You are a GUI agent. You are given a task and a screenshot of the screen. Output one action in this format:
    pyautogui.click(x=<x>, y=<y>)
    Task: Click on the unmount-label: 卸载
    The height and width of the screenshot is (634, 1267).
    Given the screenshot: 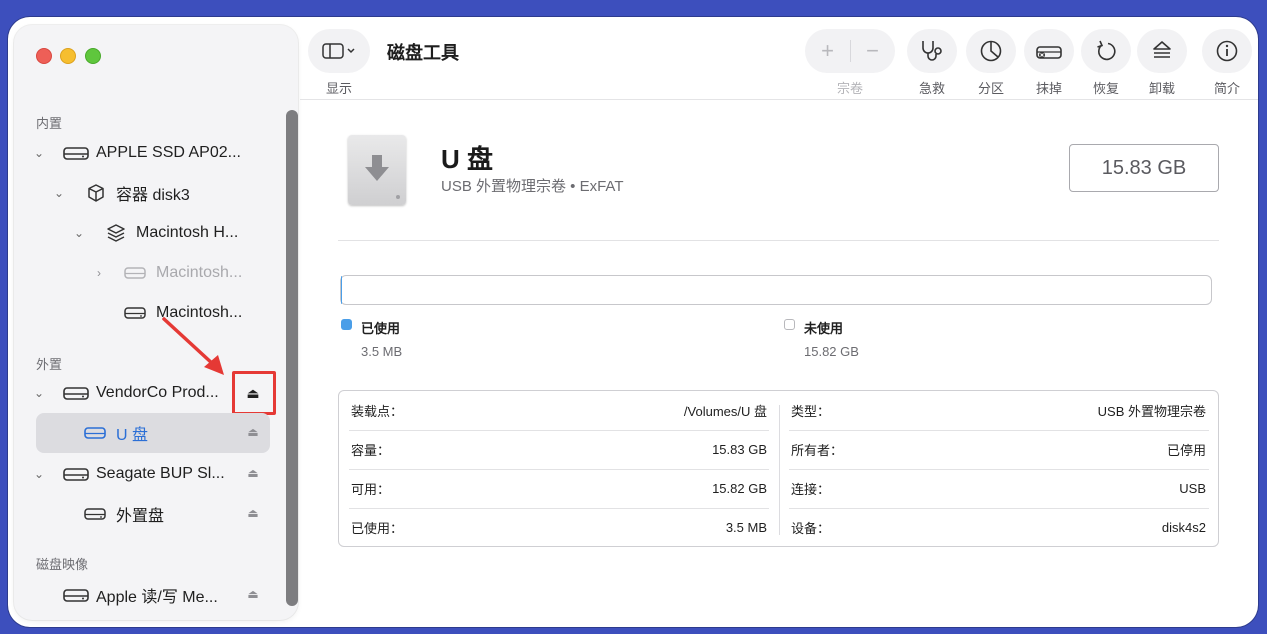 What is the action you would take?
    pyautogui.click(x=1161, y=88)
    